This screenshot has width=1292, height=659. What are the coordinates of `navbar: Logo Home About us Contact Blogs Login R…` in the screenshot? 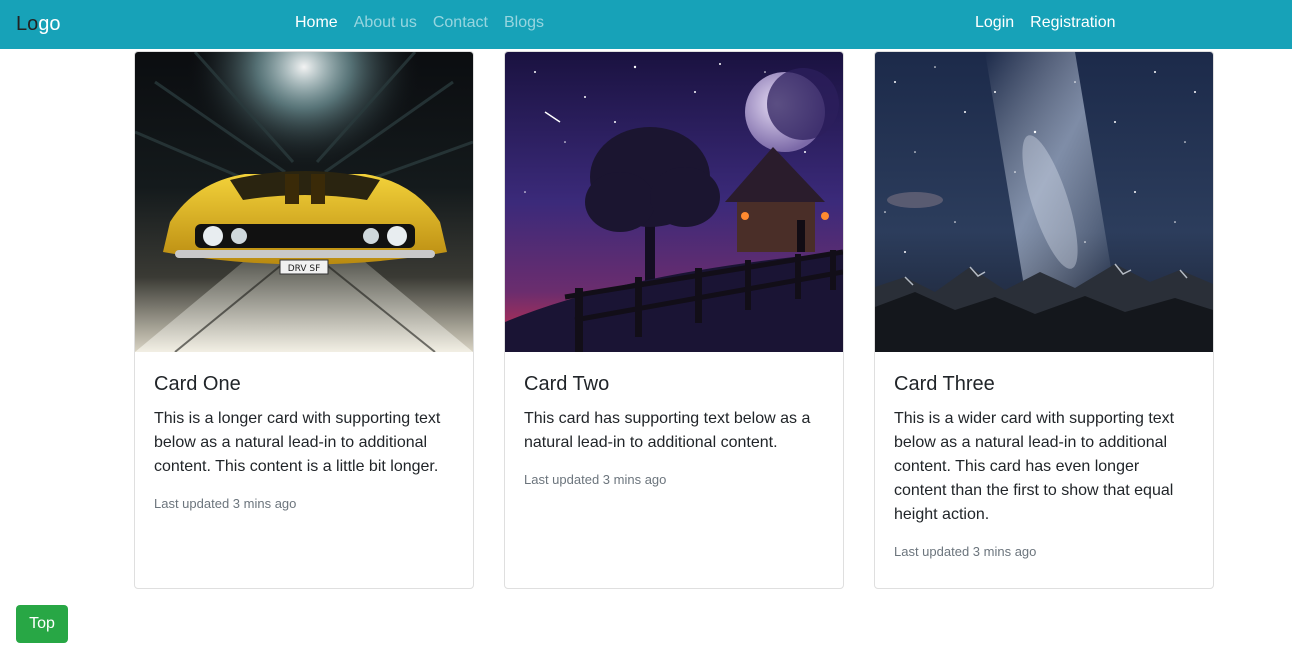 It's located at (646, 24).